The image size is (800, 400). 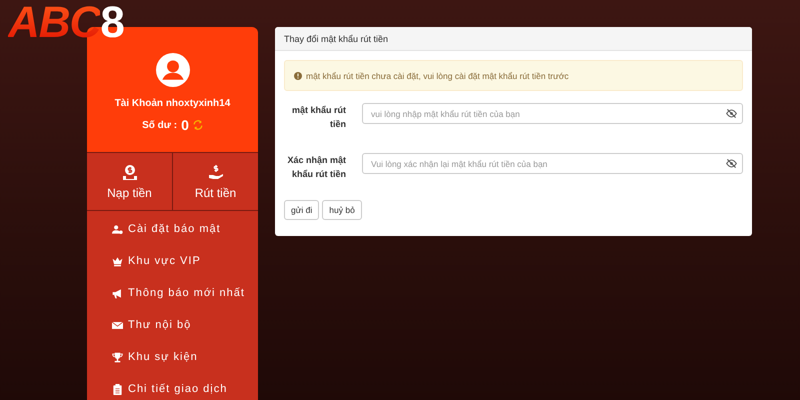 What do you see at coordinates (513, 39) in the screenshot?
I see `panel-title: Thay đổi mật khẩu rút tiền` at bounding box center [513, 39].